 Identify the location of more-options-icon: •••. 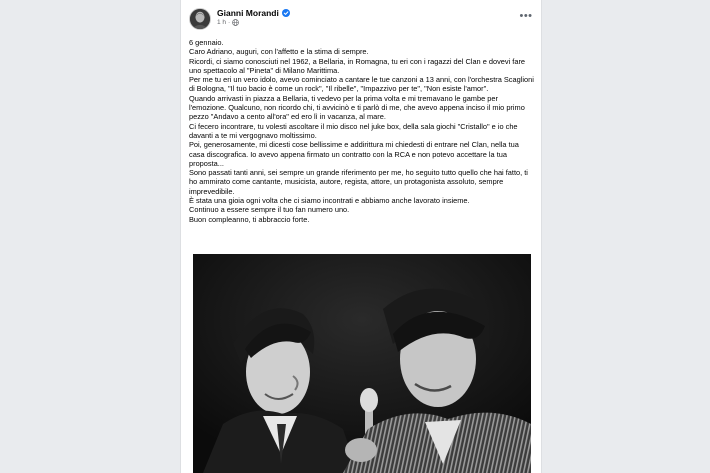
(526, 16).